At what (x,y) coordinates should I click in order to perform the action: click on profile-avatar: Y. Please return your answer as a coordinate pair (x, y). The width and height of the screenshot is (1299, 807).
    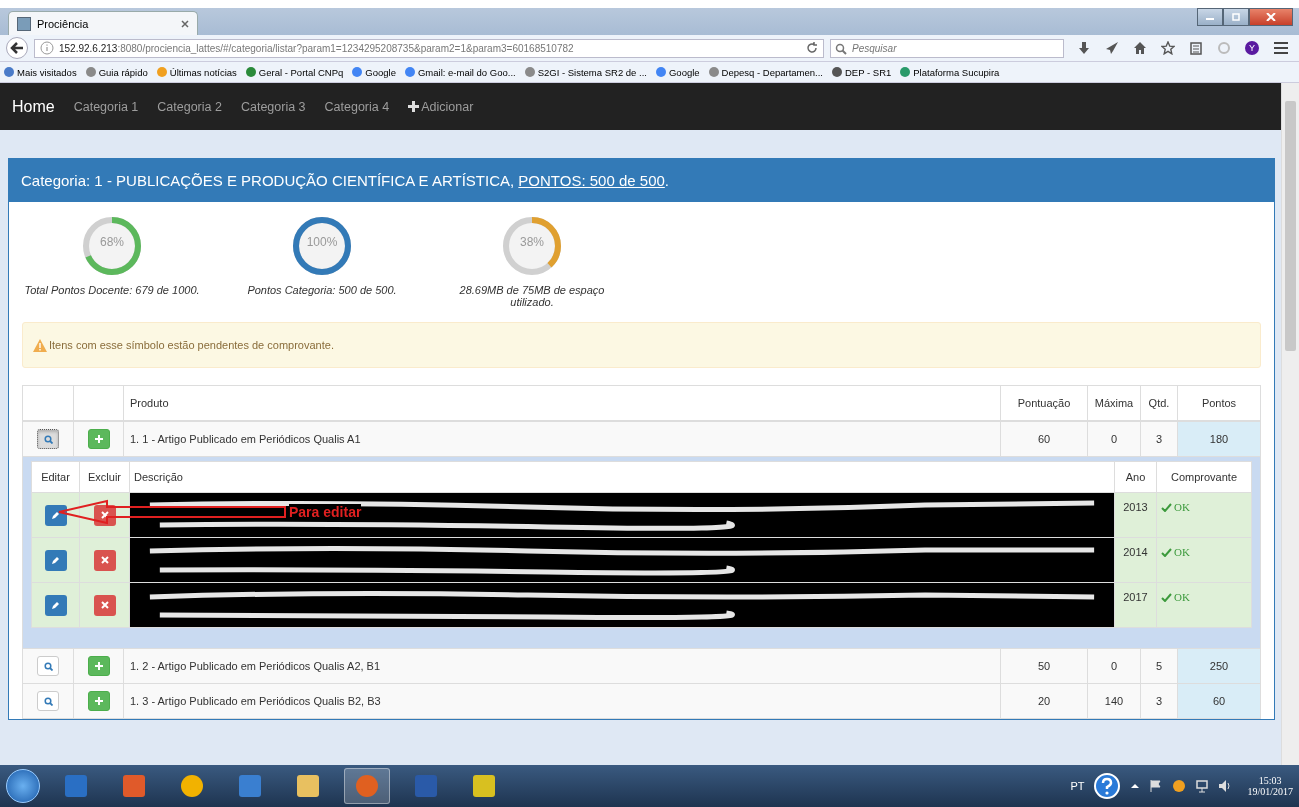
    Looking at the image, I should click on (1252, 48).